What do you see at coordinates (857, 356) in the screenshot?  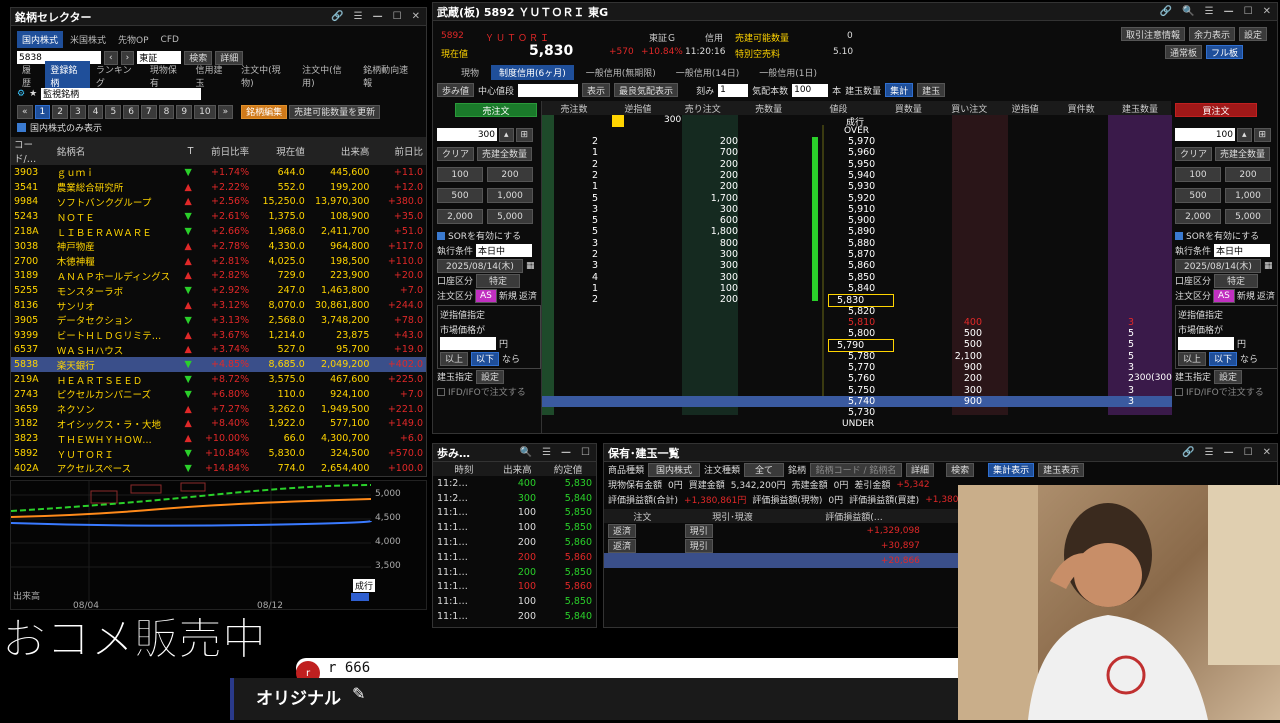 I see `buy-level-row: 5,780 2,100 5` at bounding box center [857, 356].